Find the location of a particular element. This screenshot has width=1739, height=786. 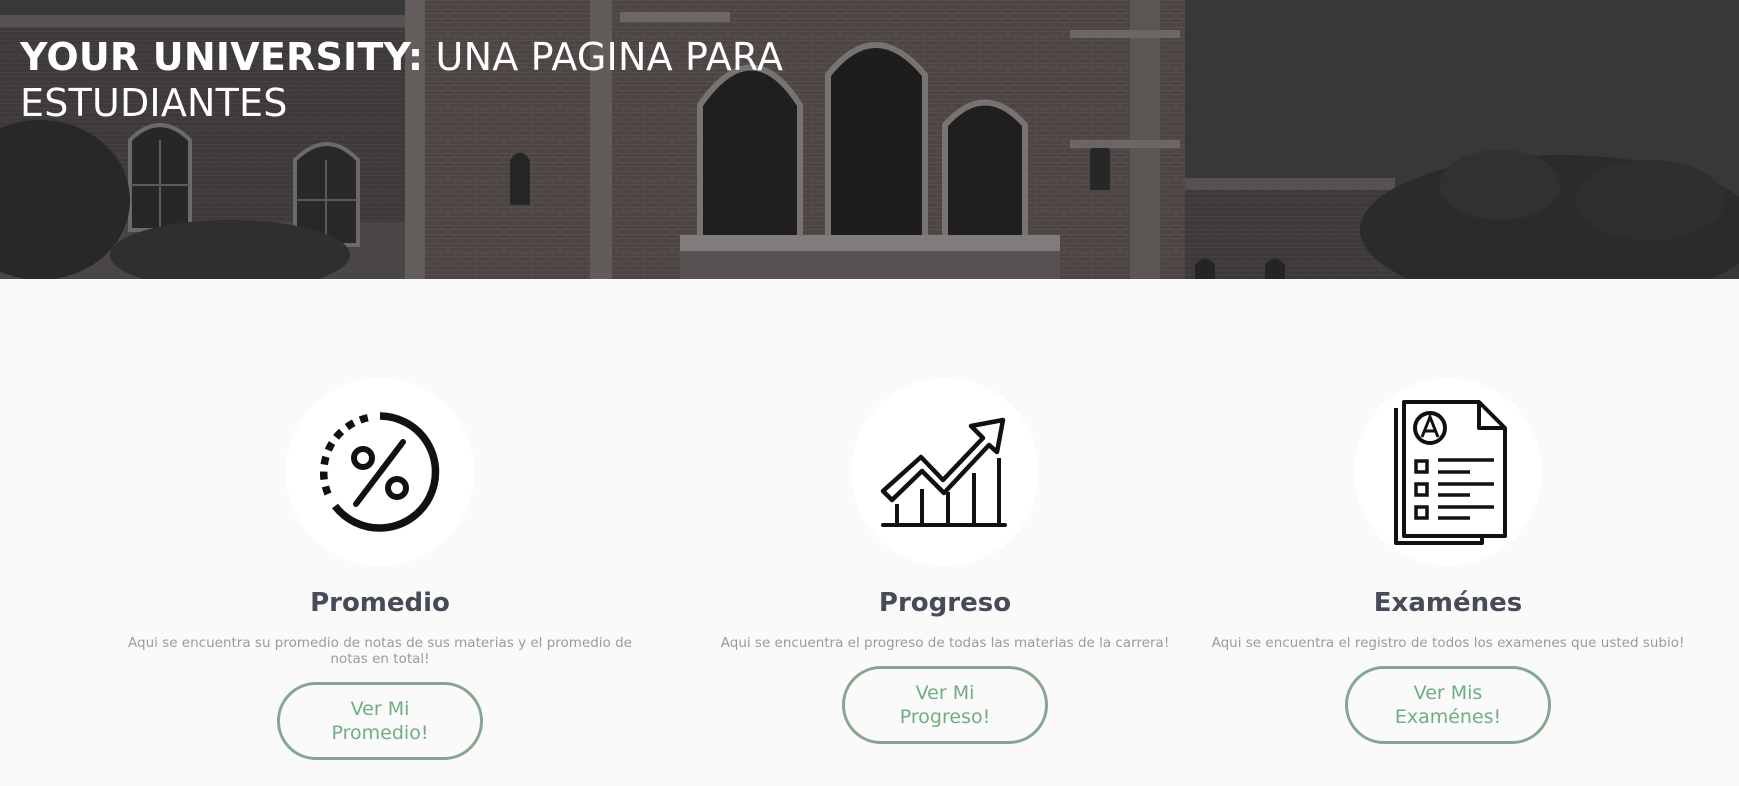

exam-sheet-icon is located at coordinates (1450, 472).